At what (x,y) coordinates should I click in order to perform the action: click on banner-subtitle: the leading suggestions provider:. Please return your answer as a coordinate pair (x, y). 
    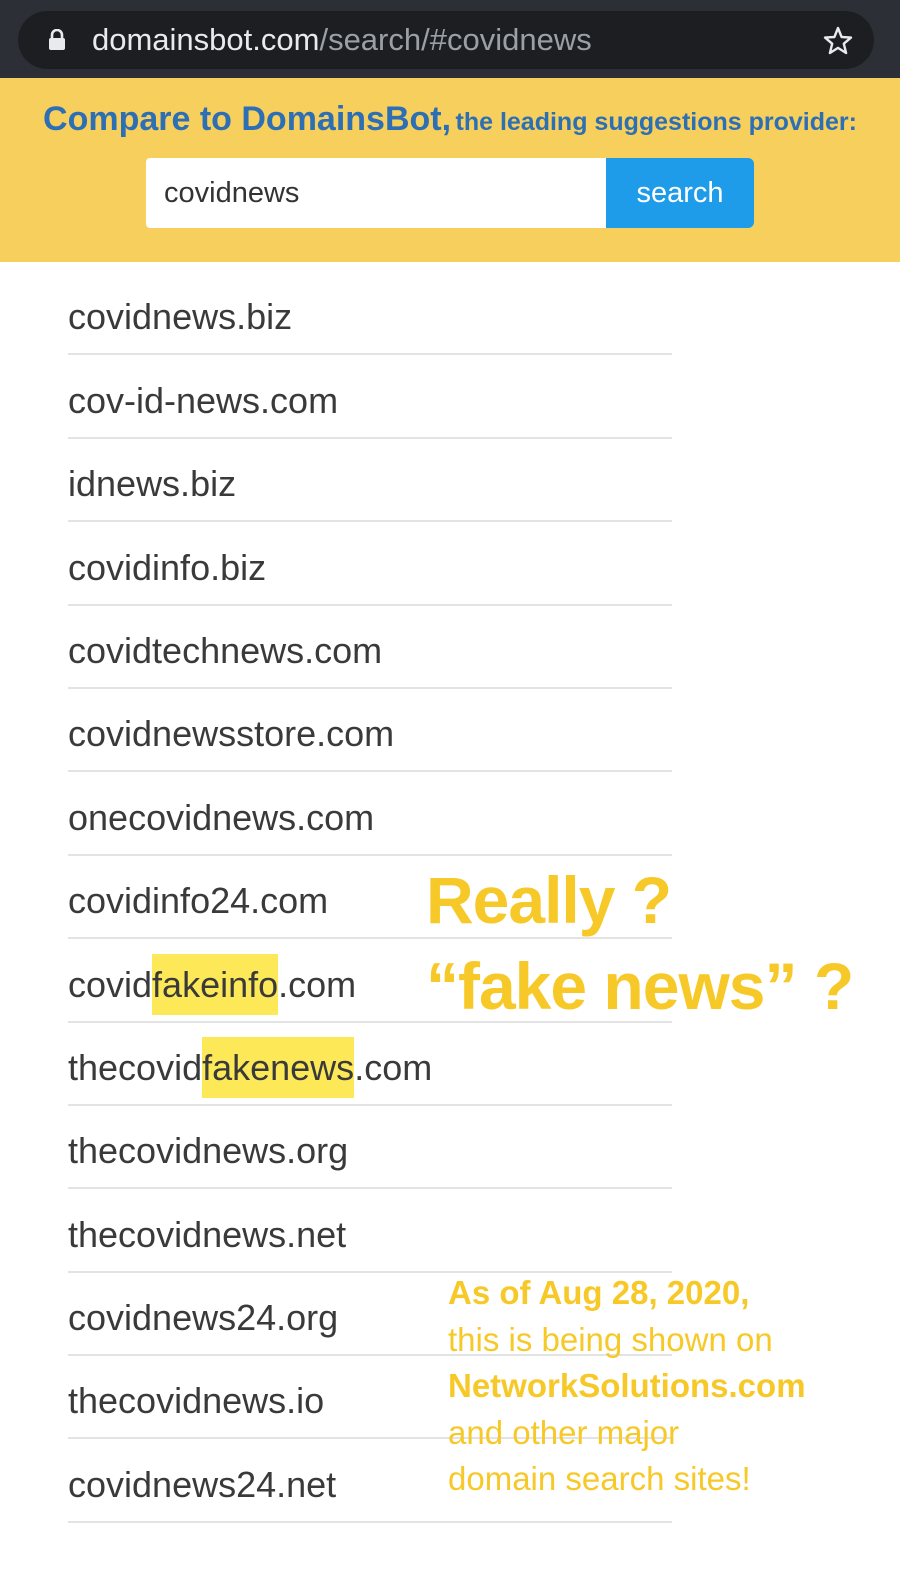
    Looking at the image, I should click on (656, 122).